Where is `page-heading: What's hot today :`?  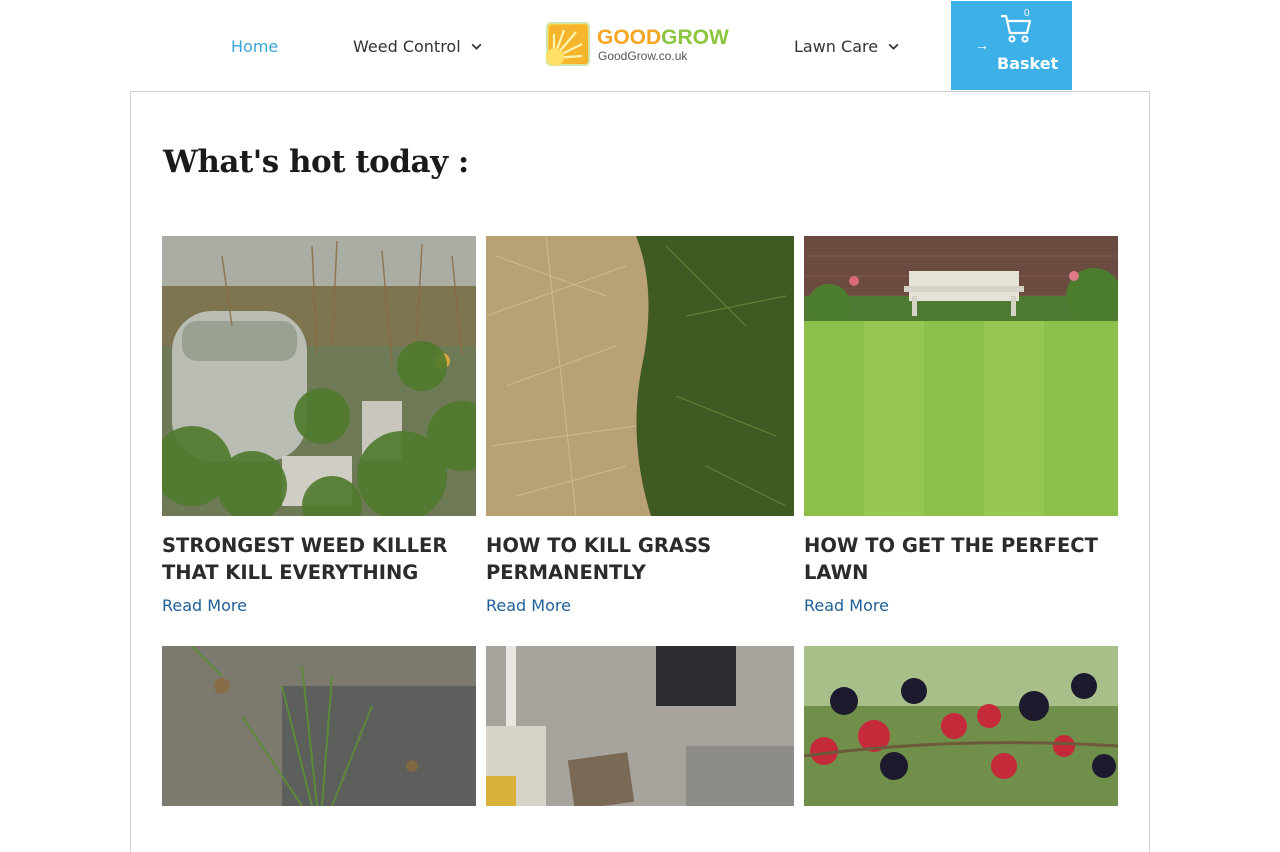 page-heading: What's hot today : is located at coordinates (316, 162).